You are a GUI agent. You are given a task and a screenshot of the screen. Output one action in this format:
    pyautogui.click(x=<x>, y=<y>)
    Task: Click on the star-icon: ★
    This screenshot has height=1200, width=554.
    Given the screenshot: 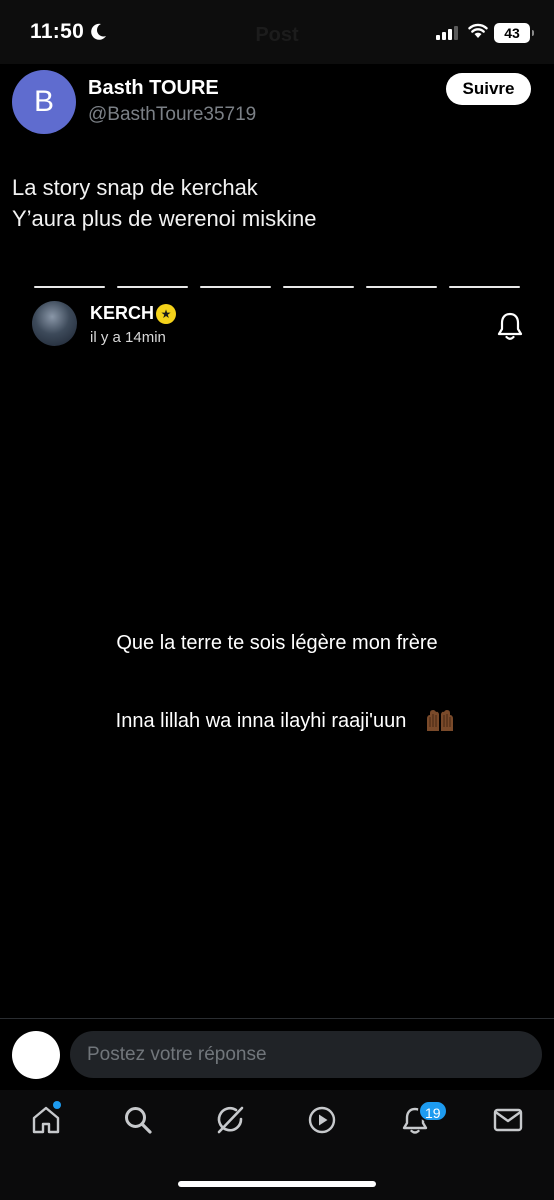 What is the action you would take?
    pyautogui.click(x=166, y=314)
    